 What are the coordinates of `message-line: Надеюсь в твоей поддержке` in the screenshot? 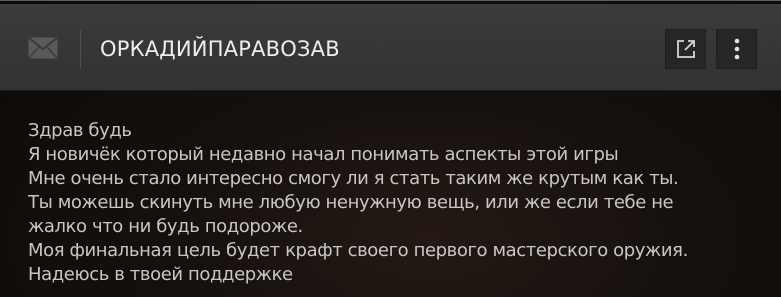 It's located at (160, 274).